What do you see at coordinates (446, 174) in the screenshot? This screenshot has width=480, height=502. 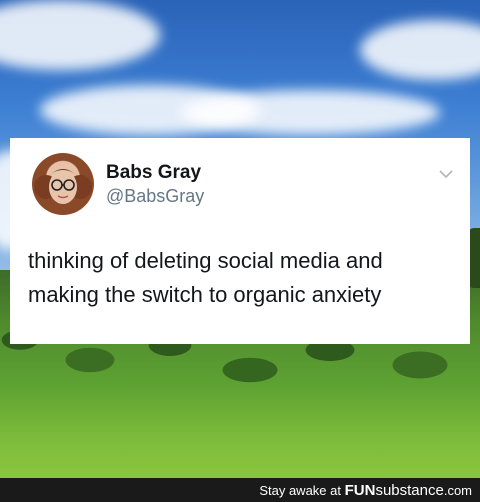 I see `chevron-down-icon` at bounding box center [446, 174].